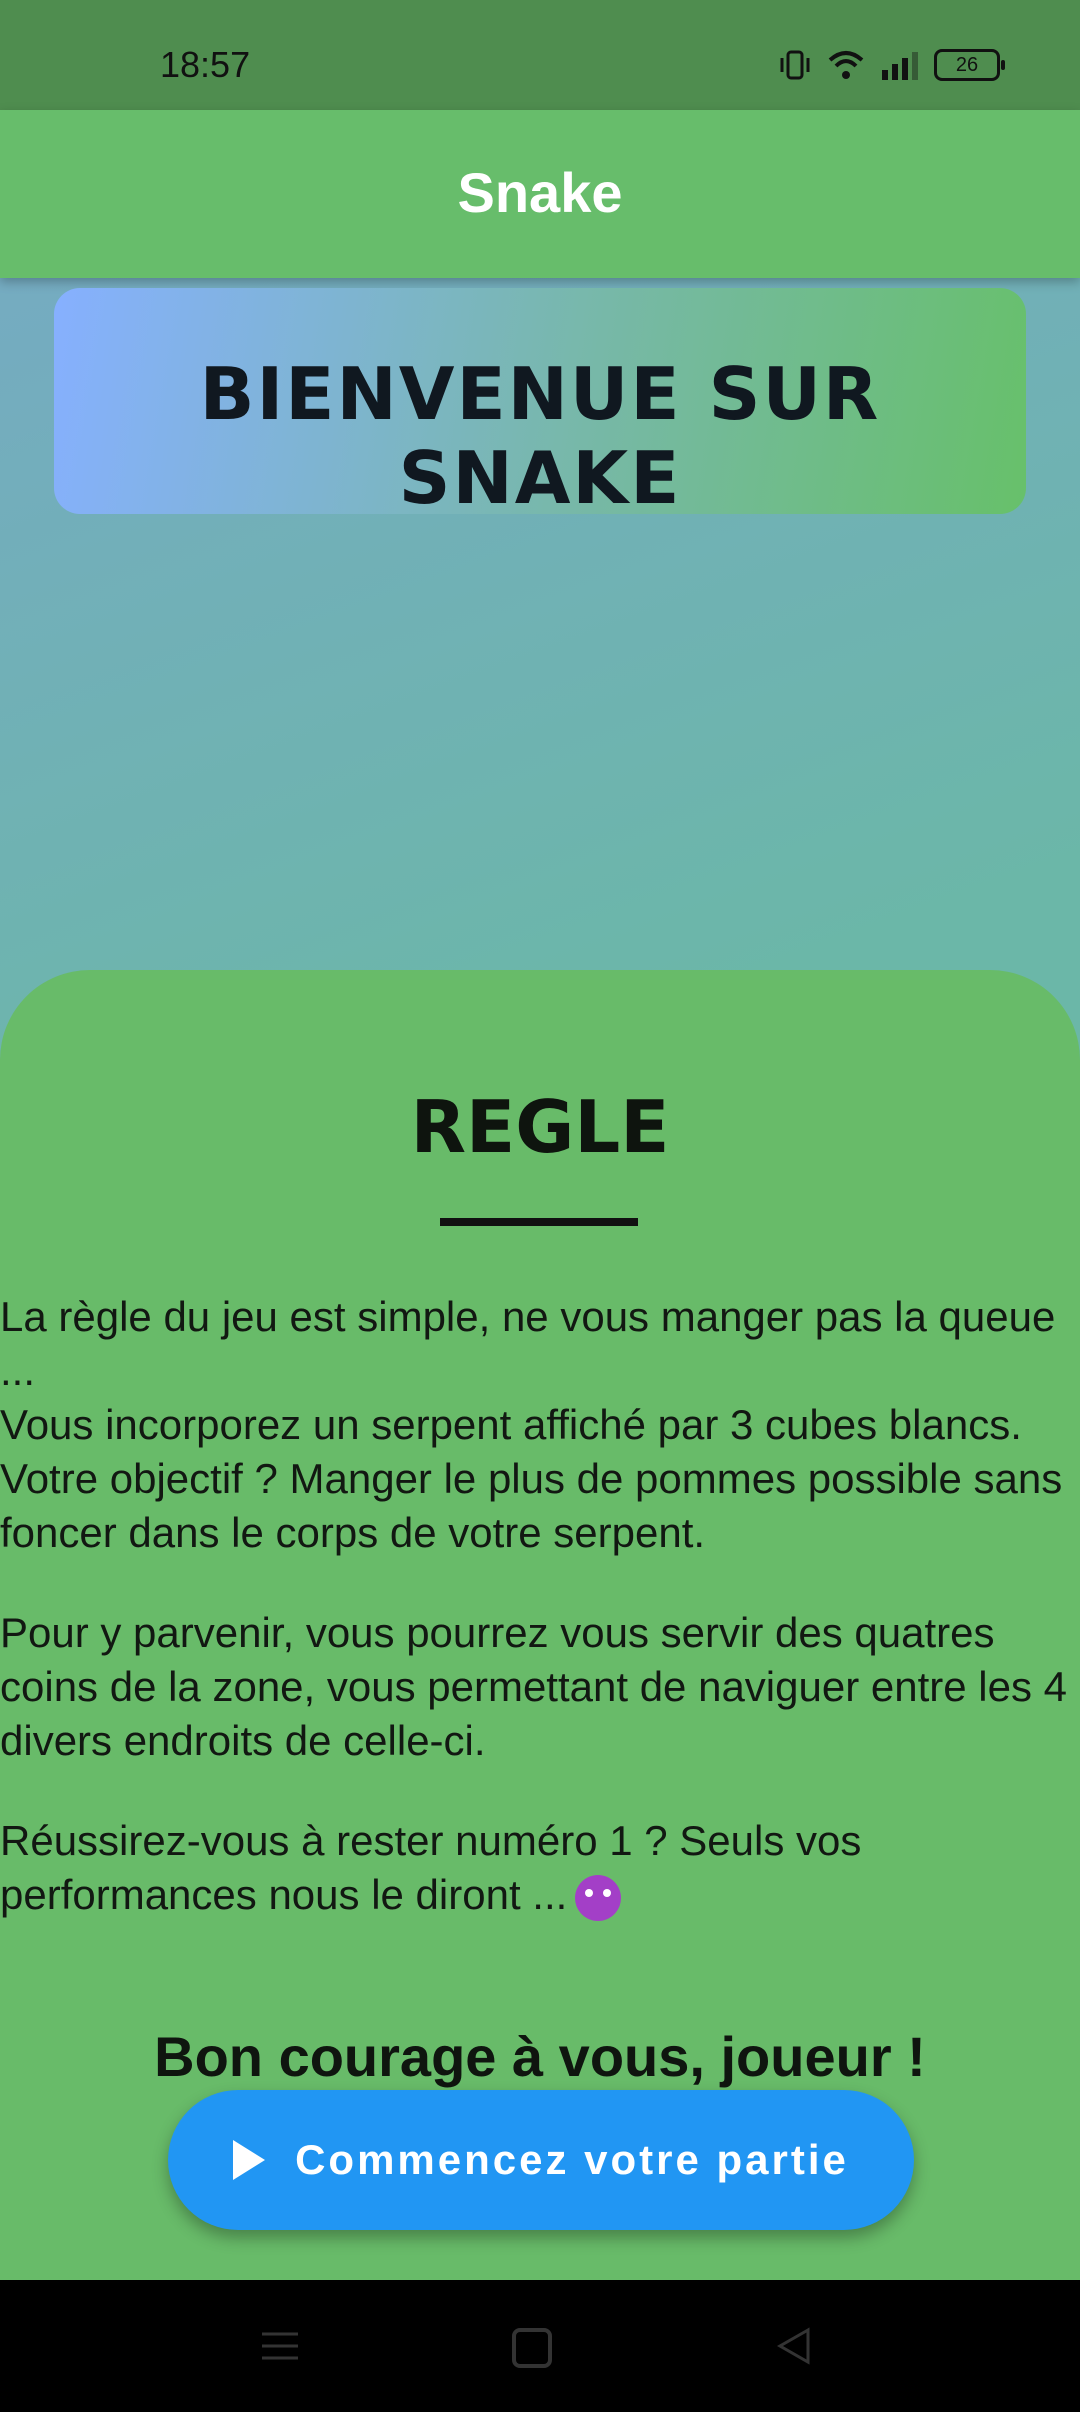 Image resolution: width=1080 pixels, height=2412 pixels. I want to click on app-bar: Snake, so click(540, 194).